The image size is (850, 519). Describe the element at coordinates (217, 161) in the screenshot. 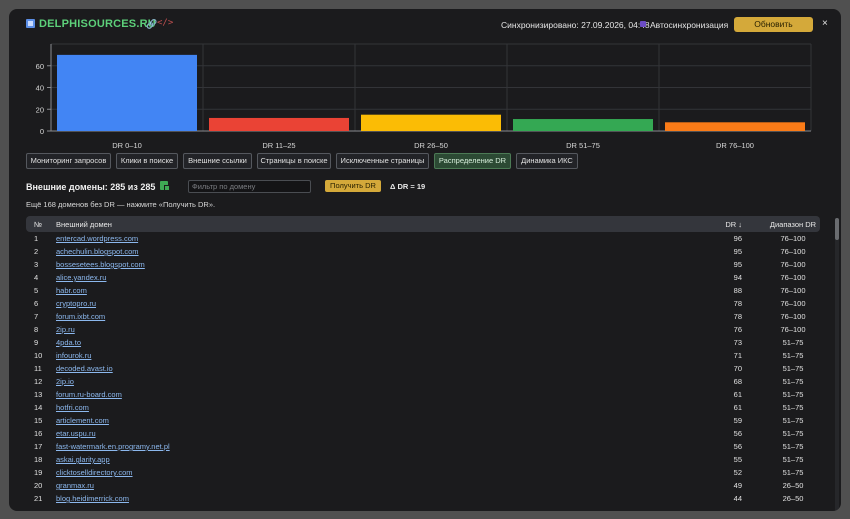

I see `tab-3: Внешние ссылки` at that location.